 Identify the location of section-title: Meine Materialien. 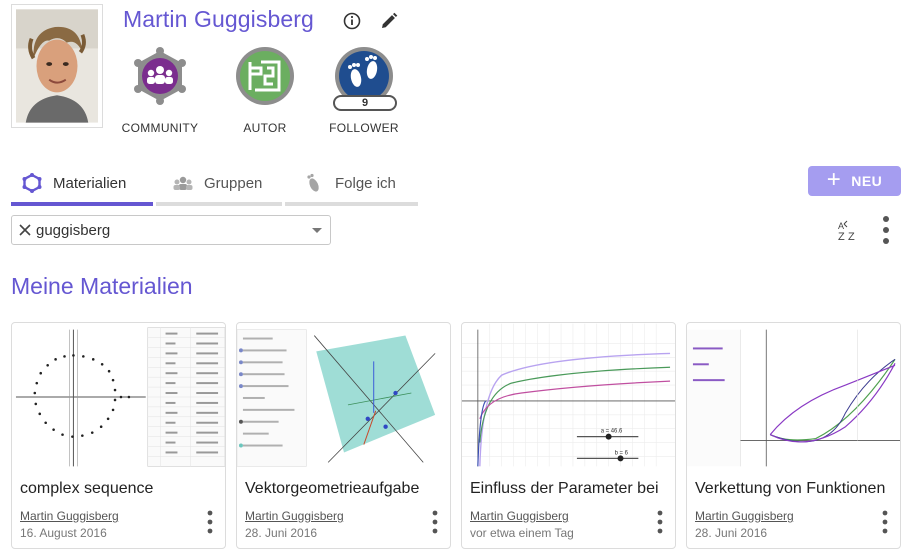
(102, 286).